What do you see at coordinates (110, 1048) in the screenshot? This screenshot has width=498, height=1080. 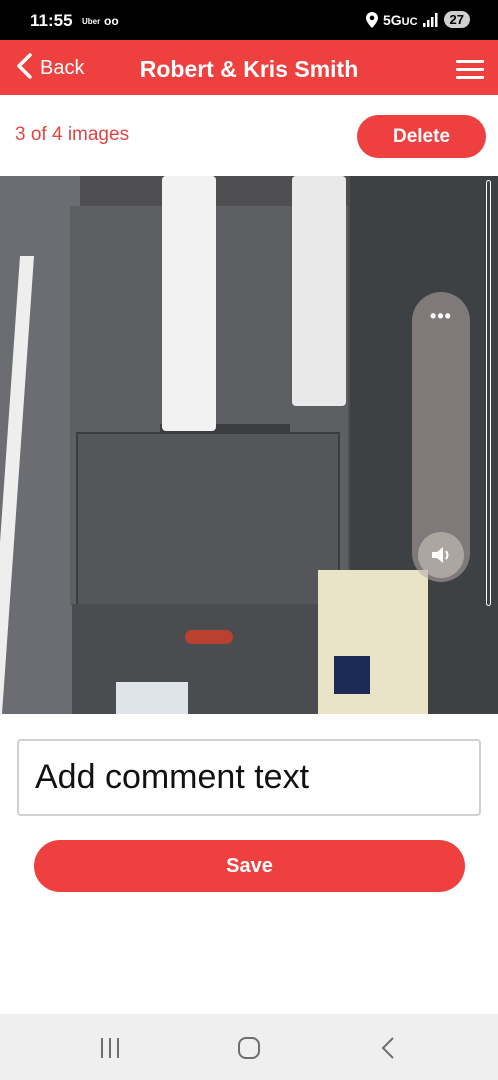 I see `recents-icon` at bounding box center [110, 1048].